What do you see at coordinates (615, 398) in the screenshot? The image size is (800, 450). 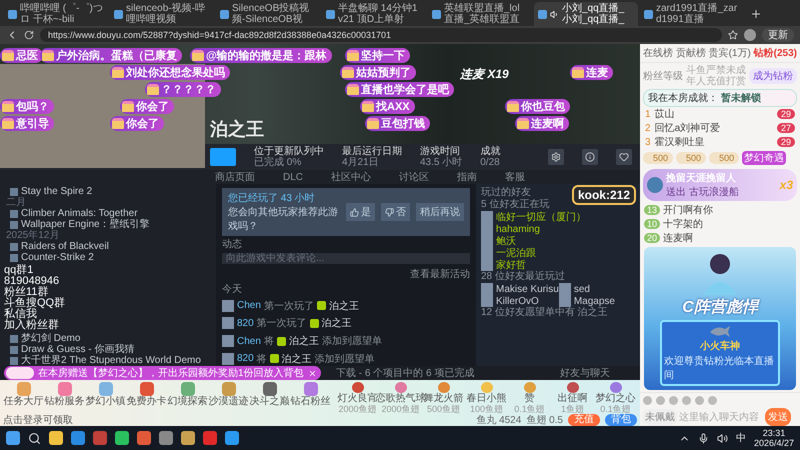 I see `gift-item: 梦幻之心 0.1鱼翅` at bounding box center [615, 398].